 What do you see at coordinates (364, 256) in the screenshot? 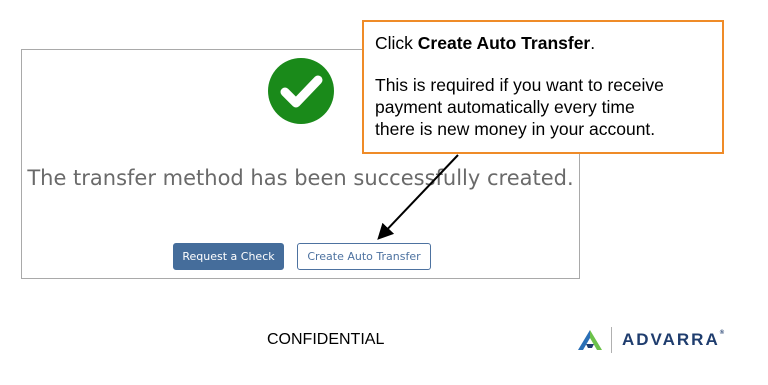
I see `create-auto-transfer-button: Create Auto Transfer` at bounding box center [364, 256].